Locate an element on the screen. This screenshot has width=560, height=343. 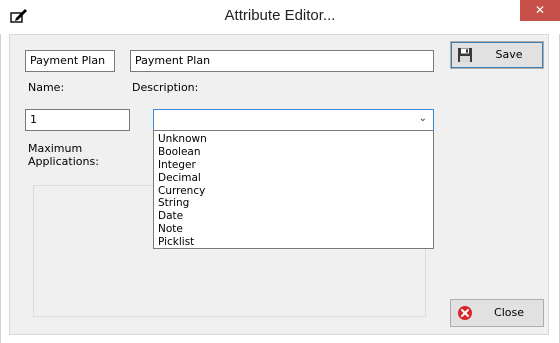
dropdown-option-date: Date is located at coordinates (293, 216).